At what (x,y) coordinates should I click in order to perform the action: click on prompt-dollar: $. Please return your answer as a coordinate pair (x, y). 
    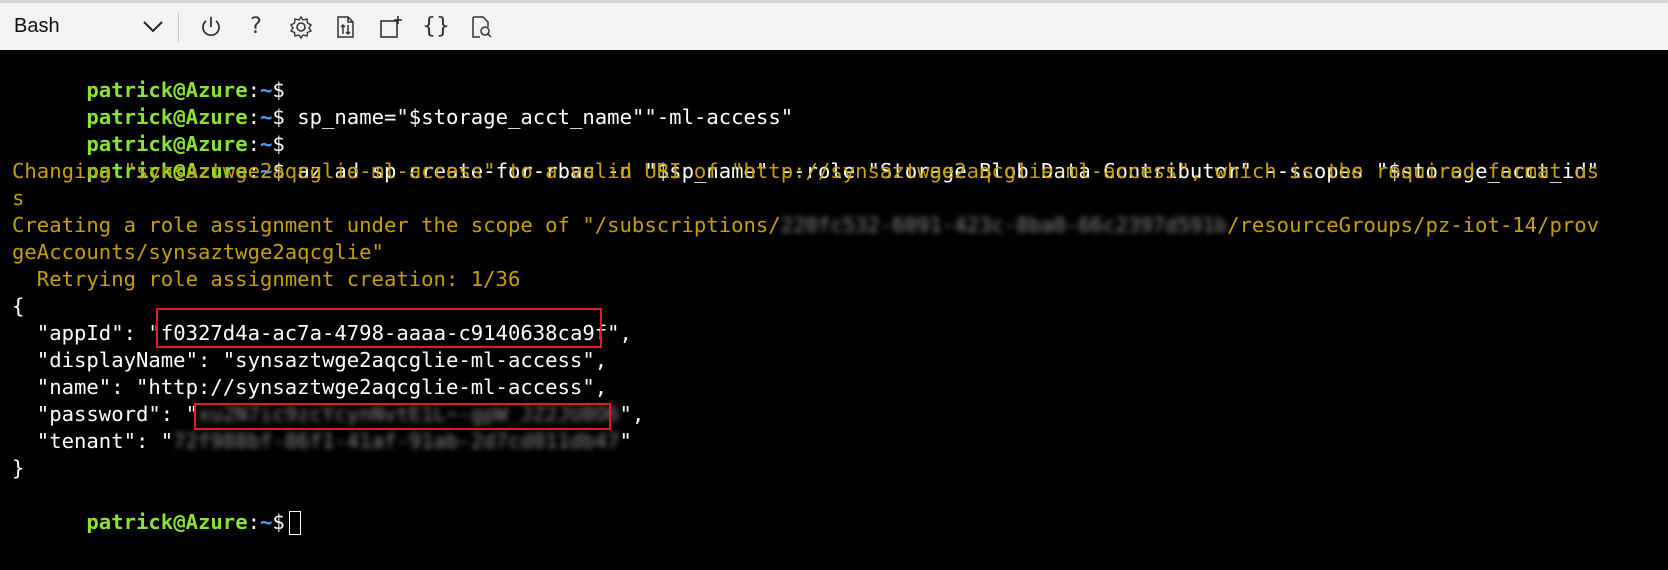
    Looking at the image, I should click on (278, 522).